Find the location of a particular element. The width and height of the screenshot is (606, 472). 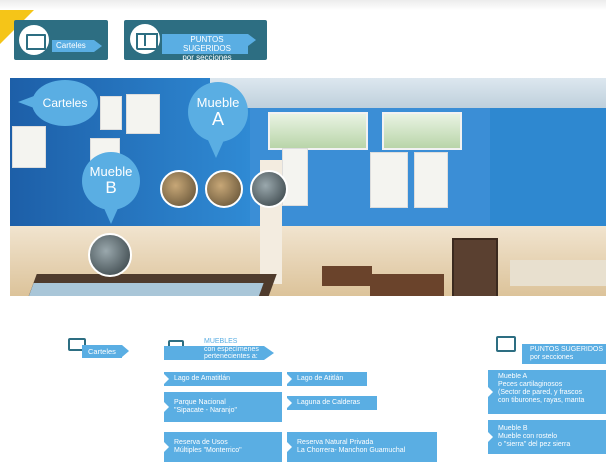

poster-icon is located at coordinates (34, 40).